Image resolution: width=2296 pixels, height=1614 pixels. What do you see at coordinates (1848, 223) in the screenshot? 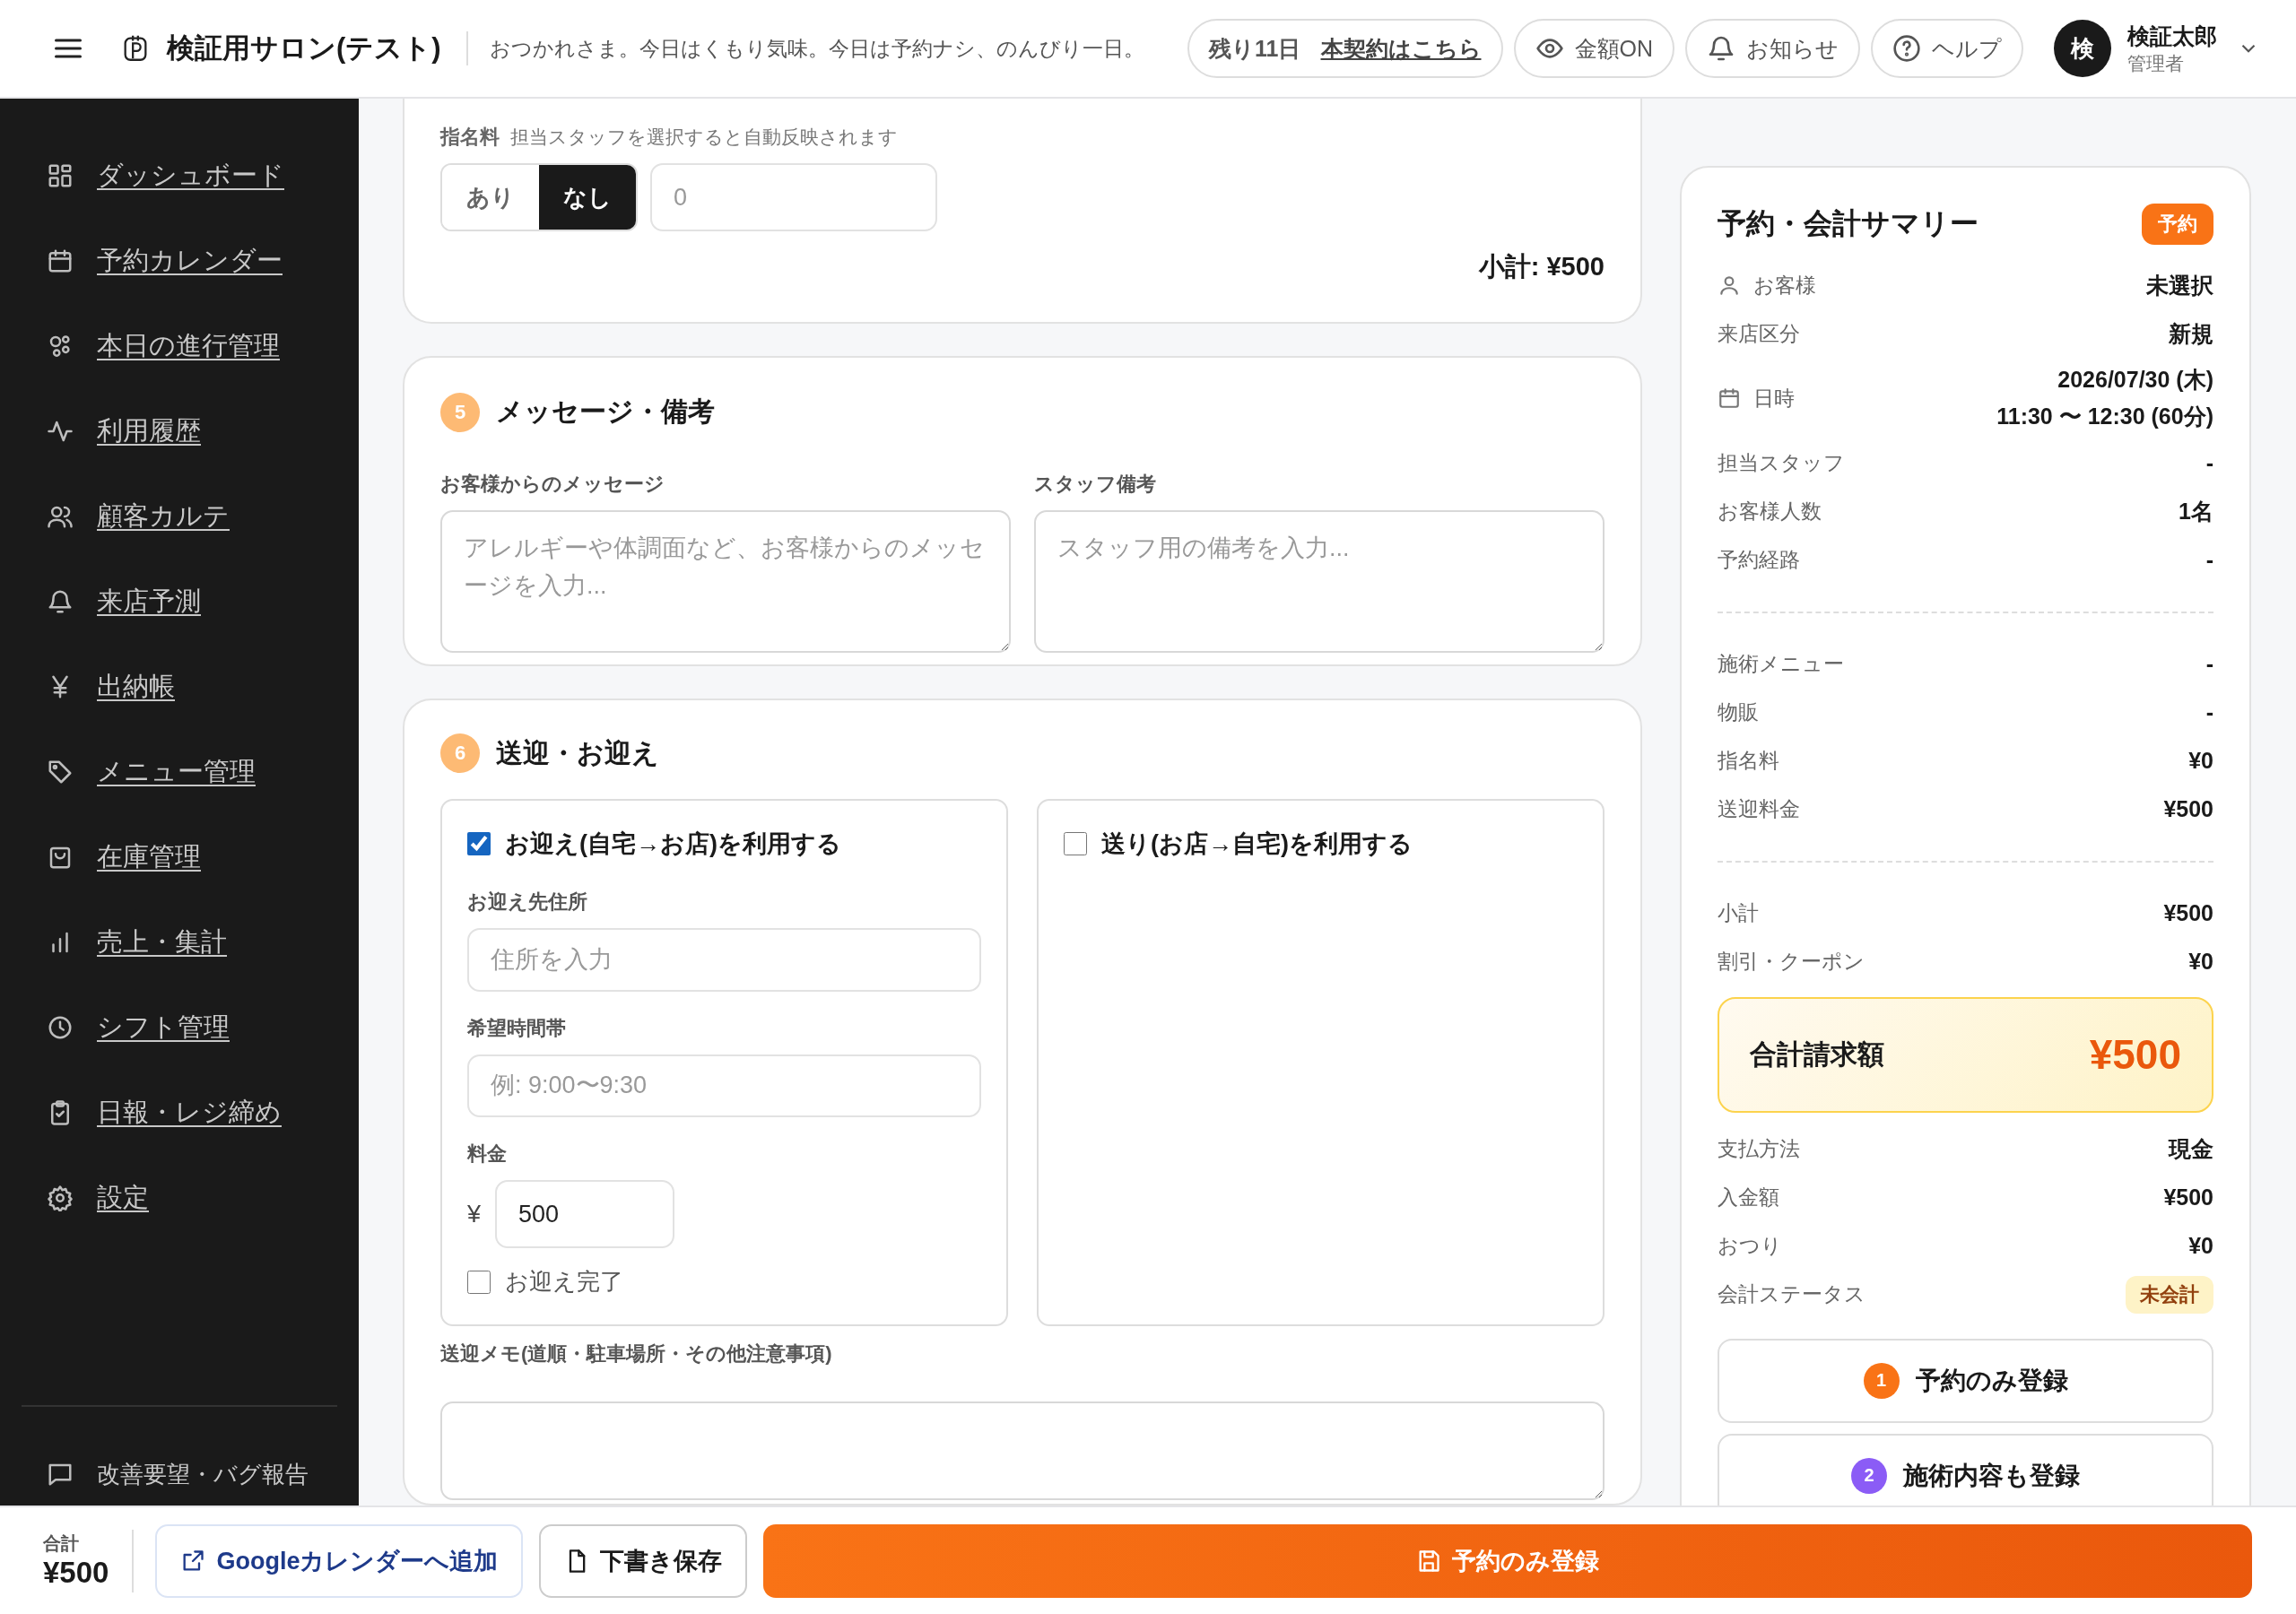
I see `summary-title: 予約・会計サマリー` at bounding box center [1848, 223].